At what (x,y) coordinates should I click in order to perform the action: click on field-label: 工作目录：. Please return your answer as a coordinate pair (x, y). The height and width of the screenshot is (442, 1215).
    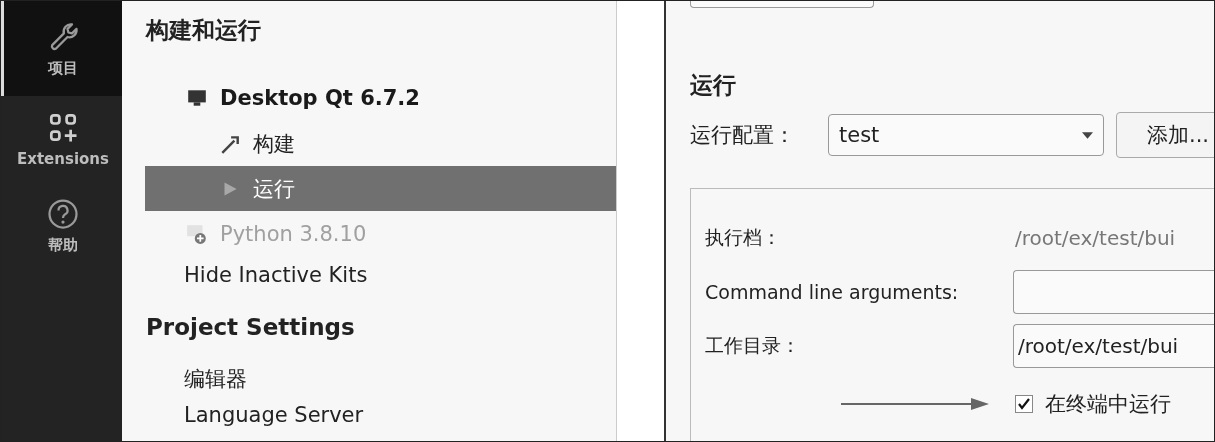
    Looking at the image, I should click on (753, 345).